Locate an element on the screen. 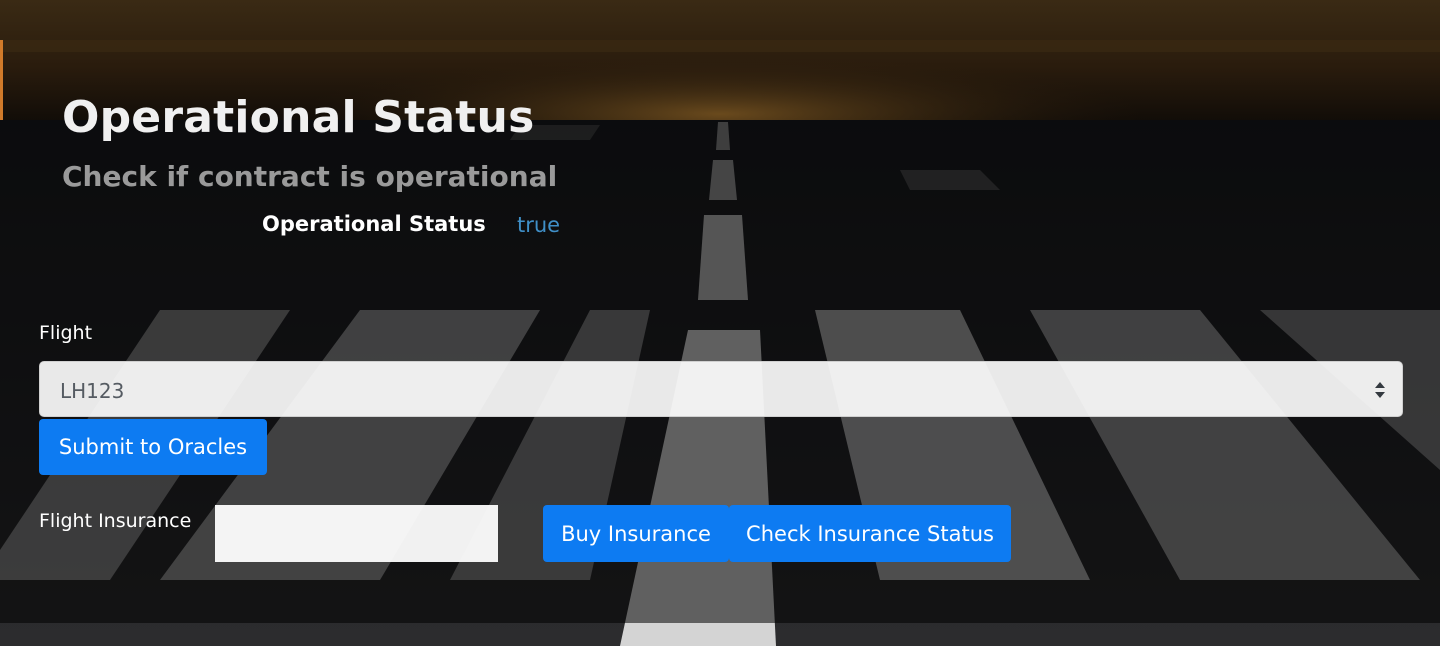 This screenshot has width=1440, height=646. operational-status-label: Operational Status is located at coordinates (374, 224).